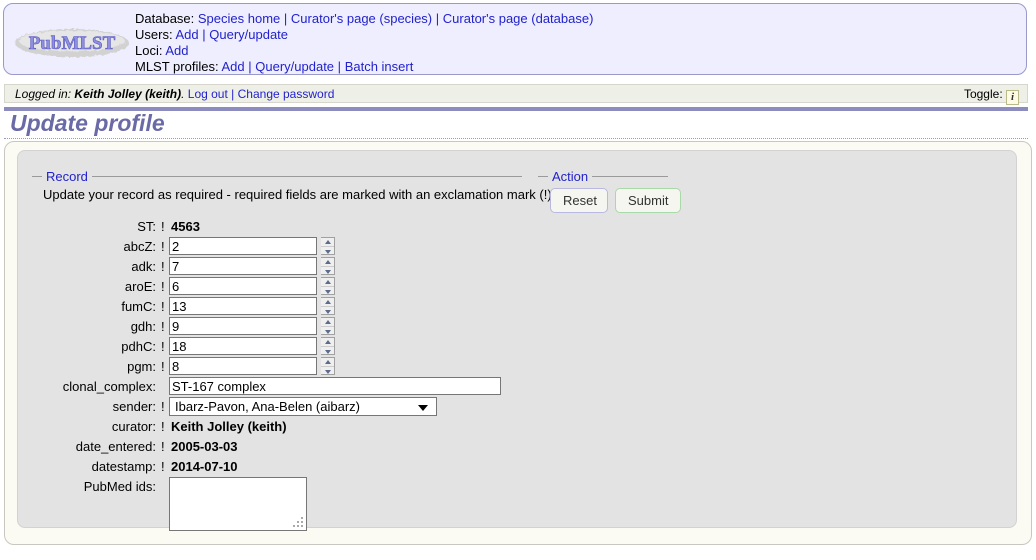  What do you see at coordinates (141, 366) in the screenshot?
I see `field-label-pgm: pgm:` at bounding box center [141, 366].